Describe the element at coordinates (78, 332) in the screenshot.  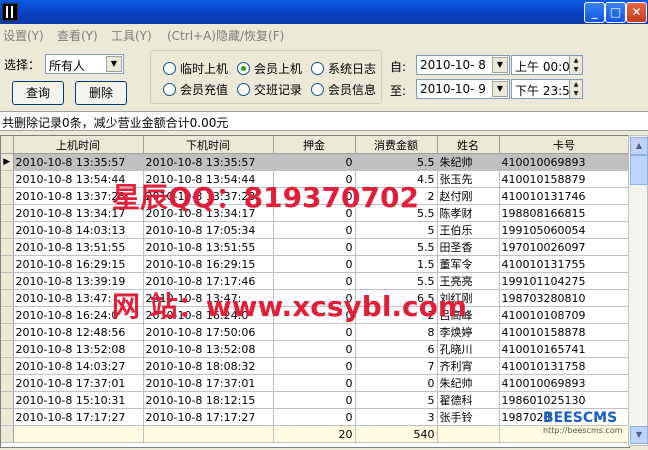
I see `table-cell: 2010-10-8 12:48:56` at that location.